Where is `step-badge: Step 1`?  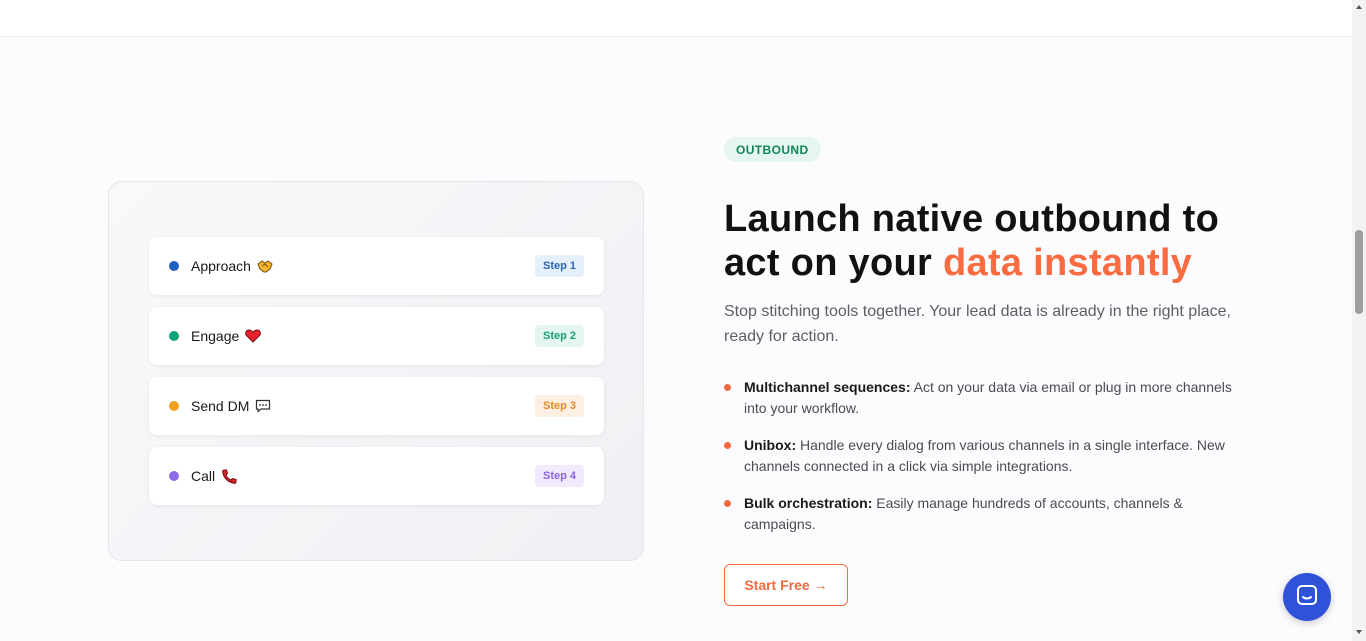 step-badge: Step 1 is located at coordinates (559, 266).